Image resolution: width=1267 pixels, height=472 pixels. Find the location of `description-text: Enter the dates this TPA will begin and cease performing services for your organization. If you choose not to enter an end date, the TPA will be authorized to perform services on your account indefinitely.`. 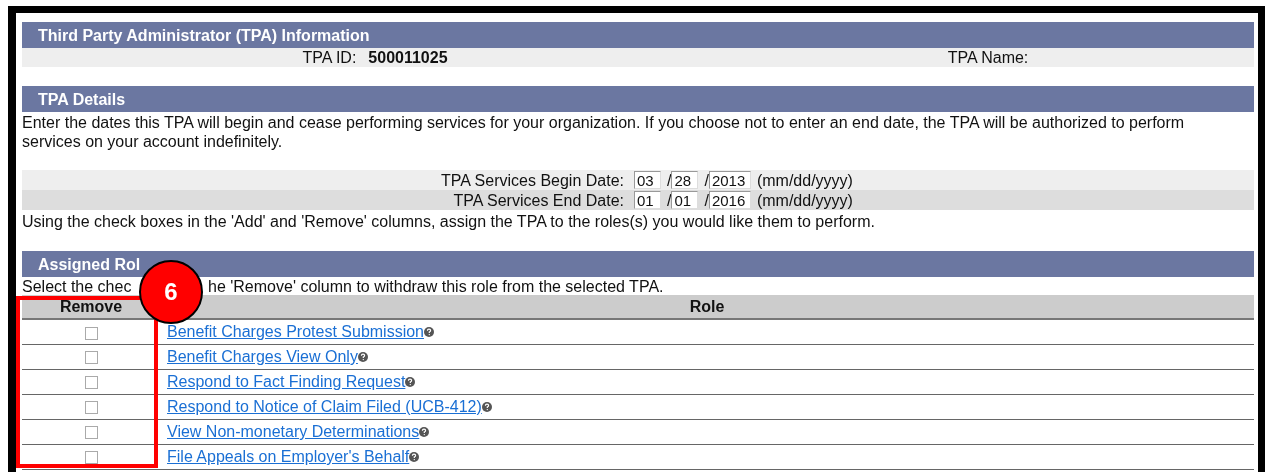

description-text: Enter the dates this TPA will begin and cease performing services for your organization. If you choose not to enter an end date, the TPA will be authorized to perform services on your account indefinitely. is located at coordinates (604, 132).